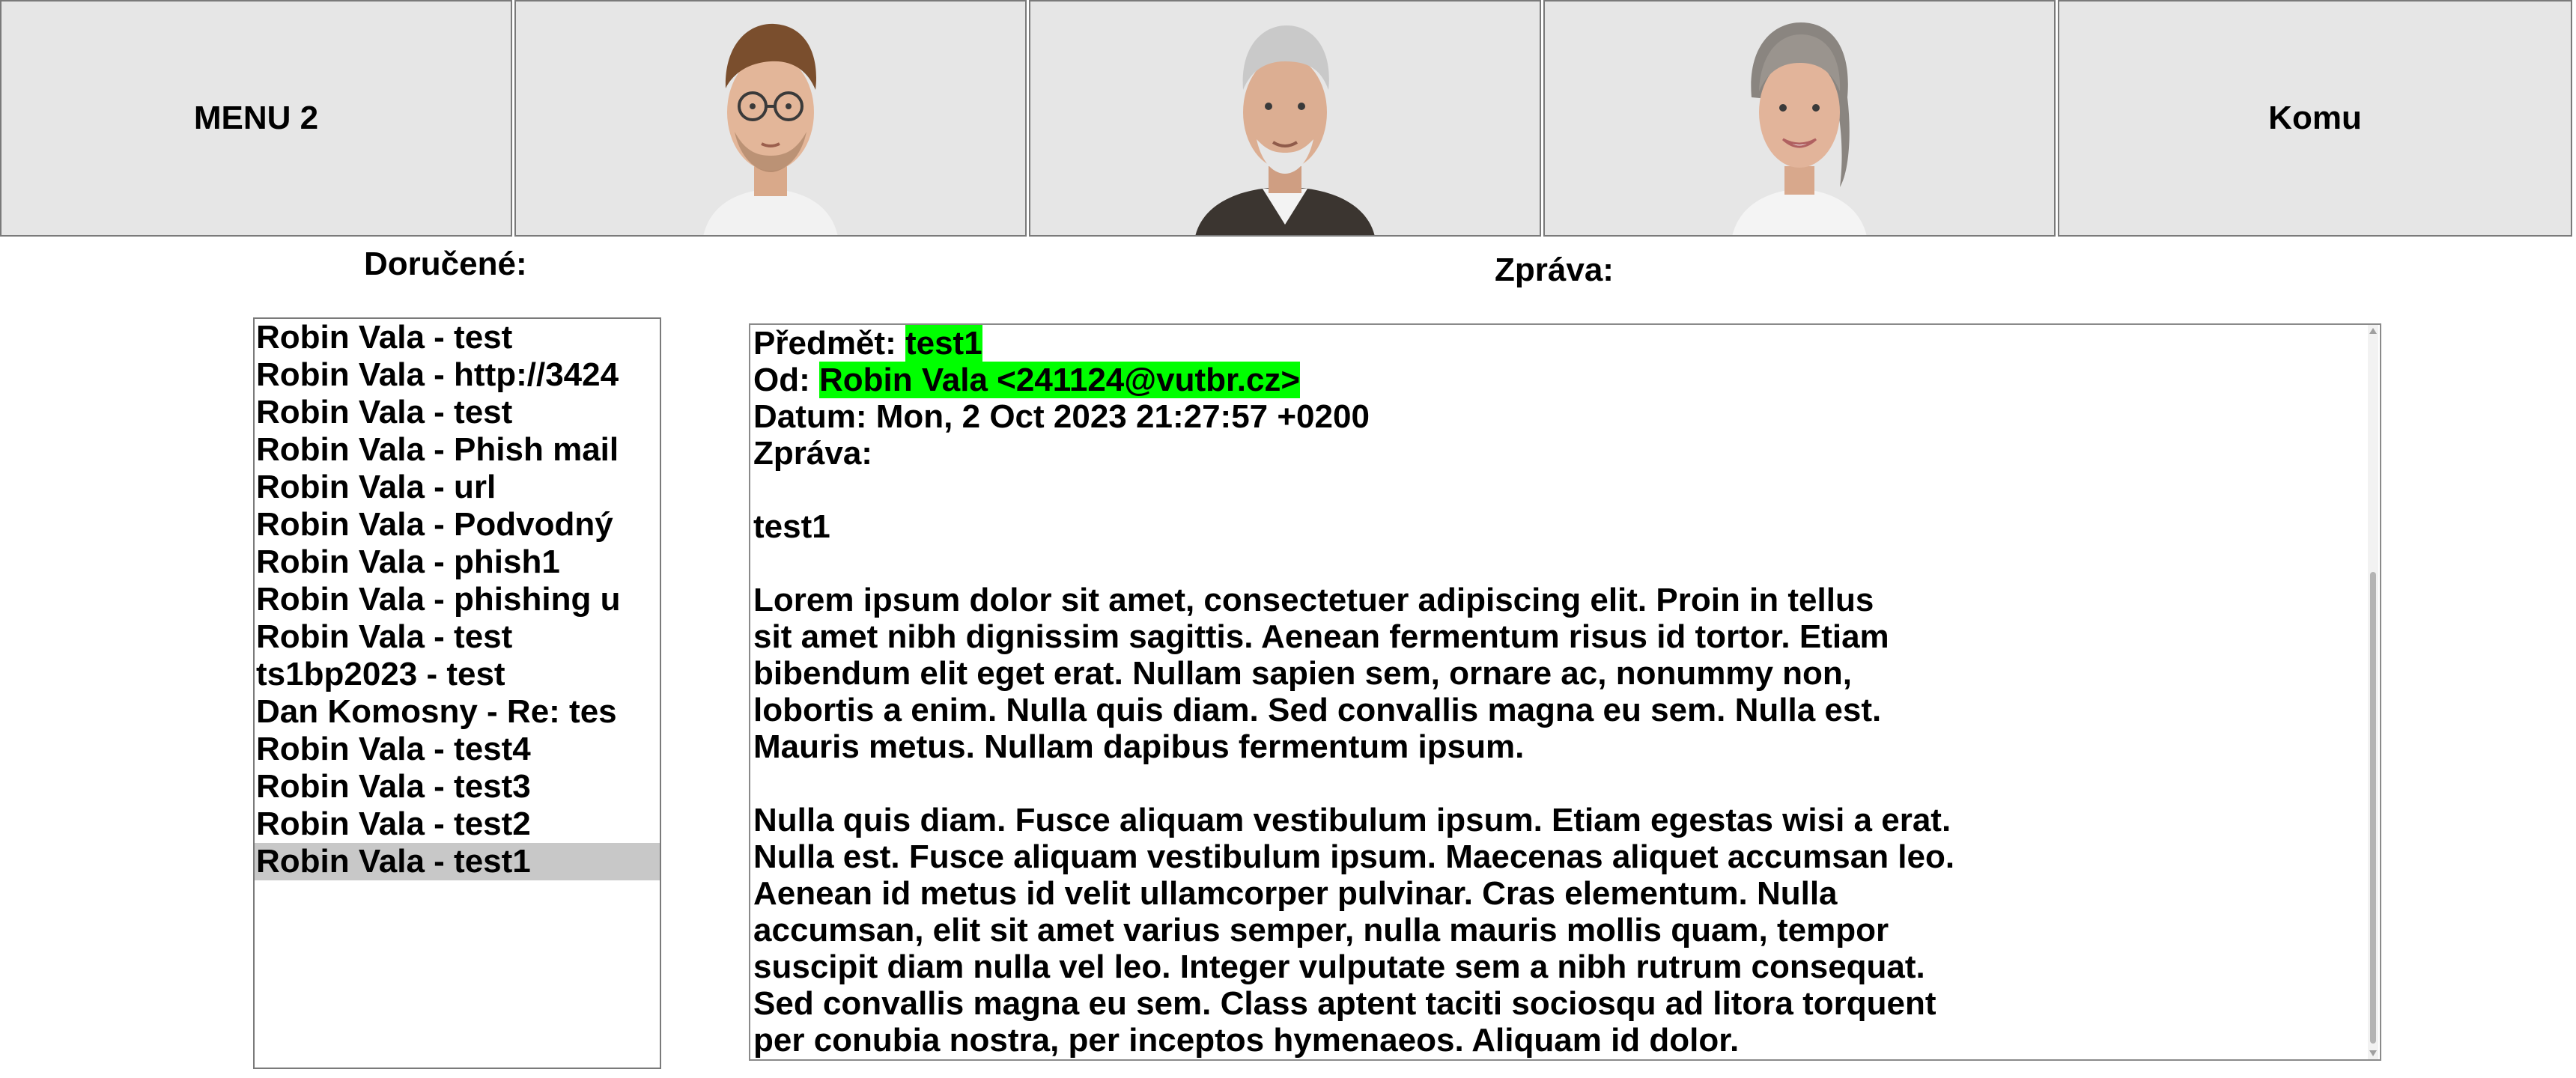 Image resolution: width=2576 pixels, height=1078 pixels. Describe the element at coordinates (812, 453) in the screenshot. I see `body-label: Zpráva:` at that location.